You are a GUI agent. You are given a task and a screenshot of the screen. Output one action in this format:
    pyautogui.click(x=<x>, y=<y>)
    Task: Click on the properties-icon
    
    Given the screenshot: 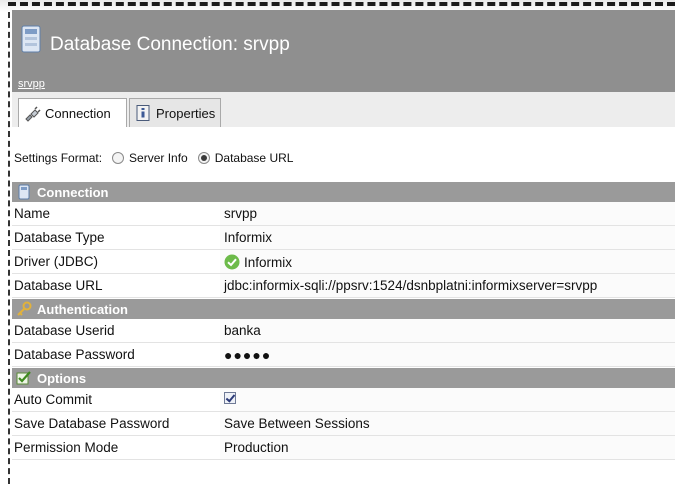 What is the action you would take?
    pyautogui.click(x=143, y=113)
    